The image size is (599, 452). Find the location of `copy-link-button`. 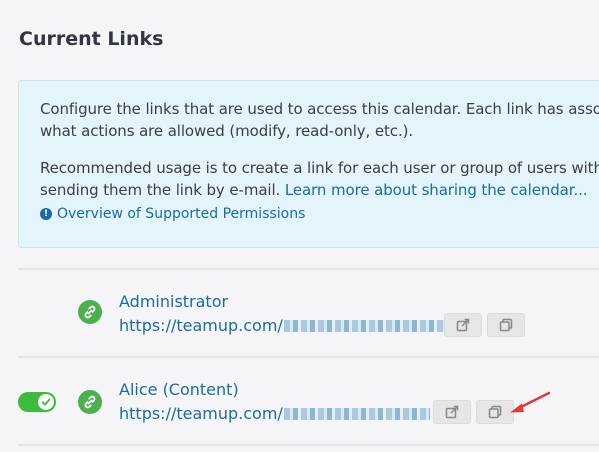

copy-link-button is located at coordinates (506, 325).